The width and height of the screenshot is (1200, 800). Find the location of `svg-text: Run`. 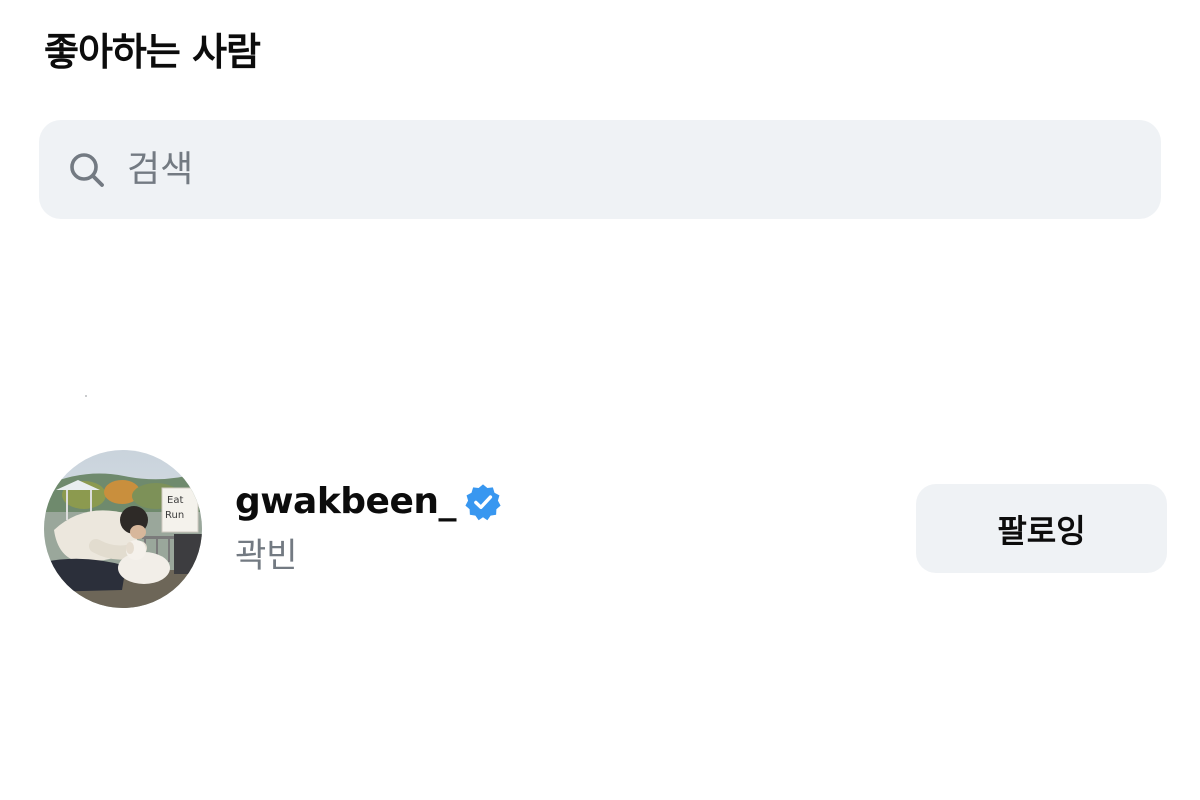

svg-text: Run is located at coordinates (174, 515).